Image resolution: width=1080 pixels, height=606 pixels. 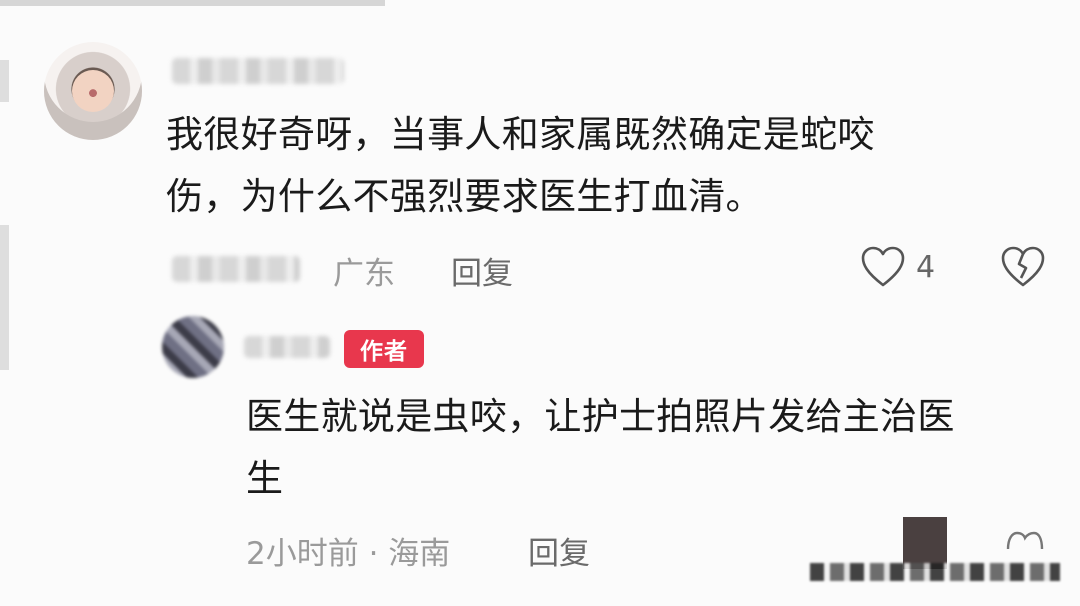 I want to click on reply-author-name-blurred, so click(x=287, y=347).